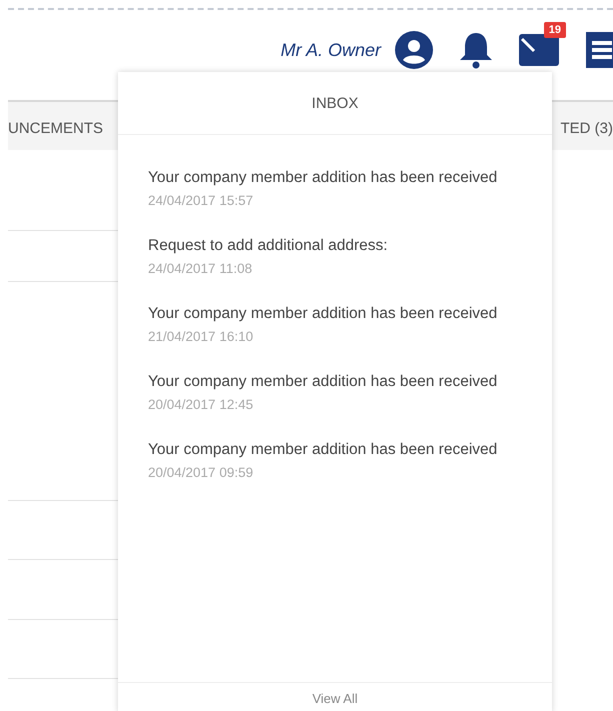  I want to click on message-time: 24/04/2017 15:57, so click(201, 200).